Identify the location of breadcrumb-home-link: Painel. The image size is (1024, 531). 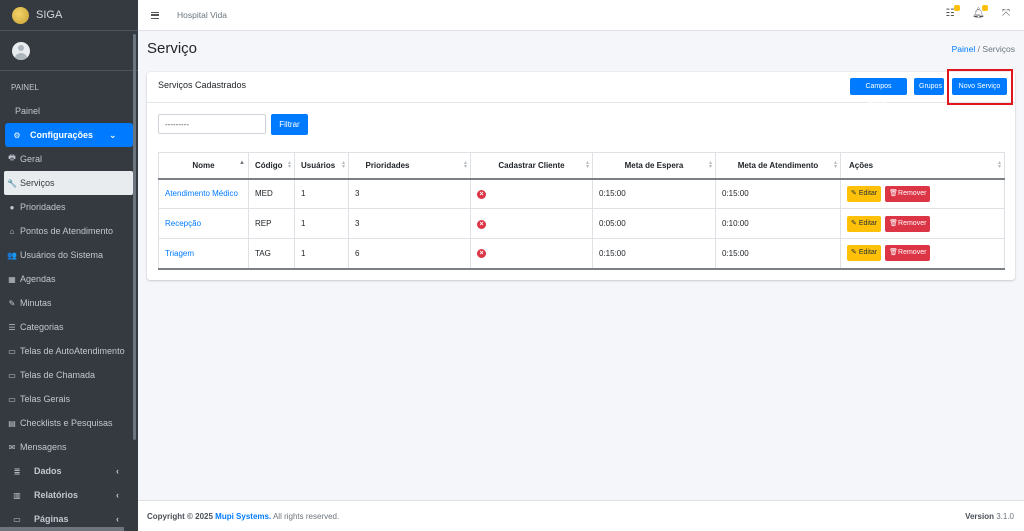
(964, 49).